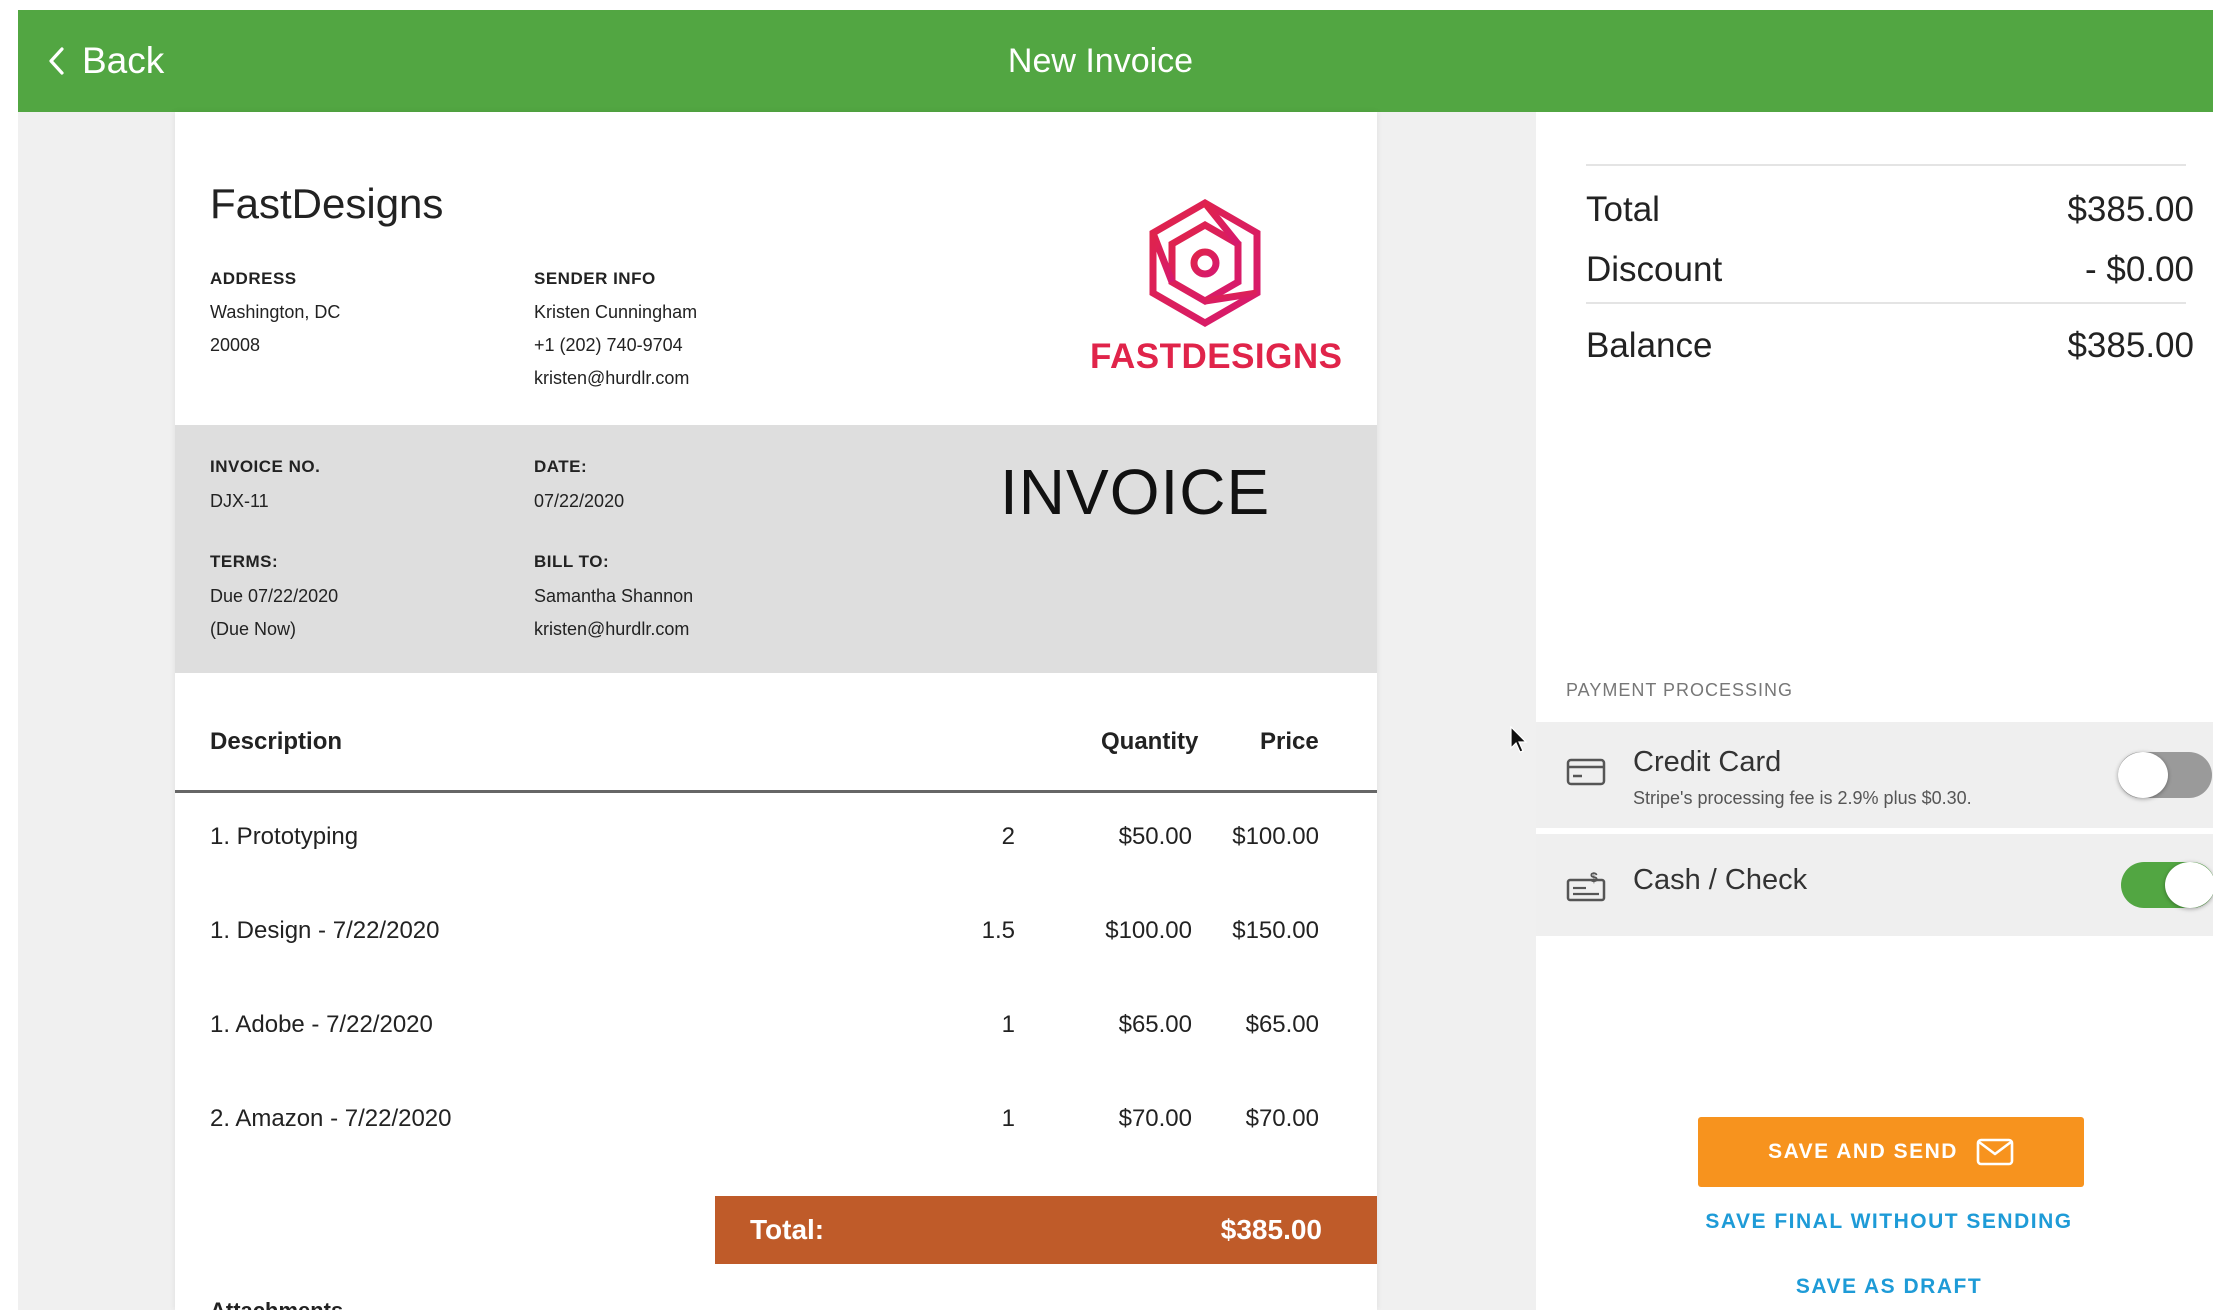  I want to click on discount-value: - $0.00, so click(2139, 270).